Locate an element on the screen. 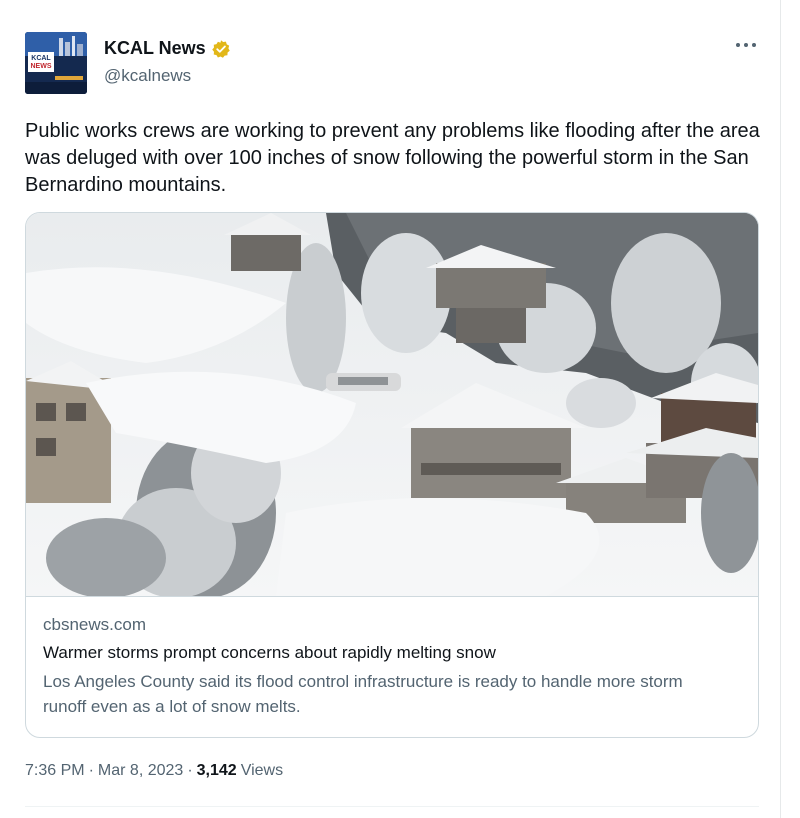 Image resolution: width=800 pixels, height=818 pixels. card-domain: cbsnews.com is located at coordinates (94, 624).